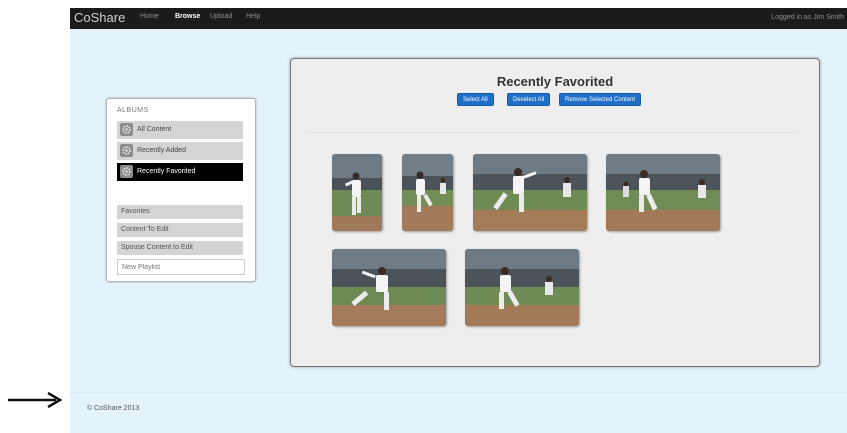 The image size is (847, 433). What do you see at coordinates (552, 132) in the screenshot?
I see `divider` at bounding box center [552, 132].